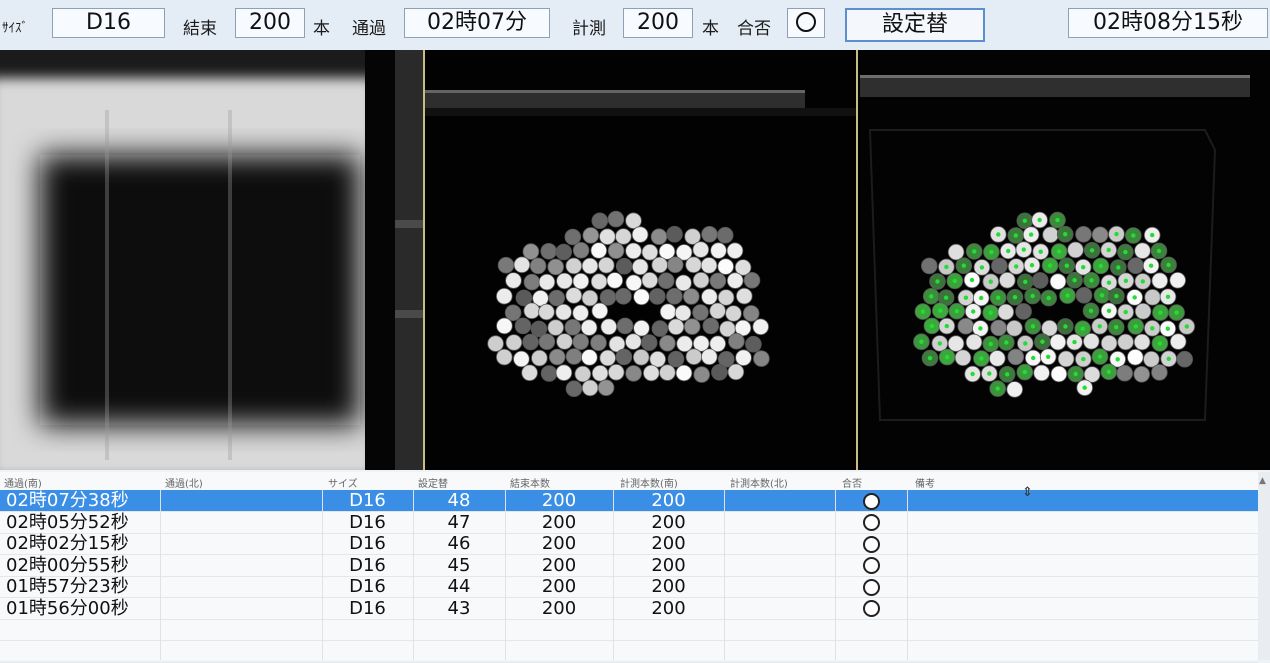  I want to click on cell-pass-south: 02時07分38秒, so click(67, 500).